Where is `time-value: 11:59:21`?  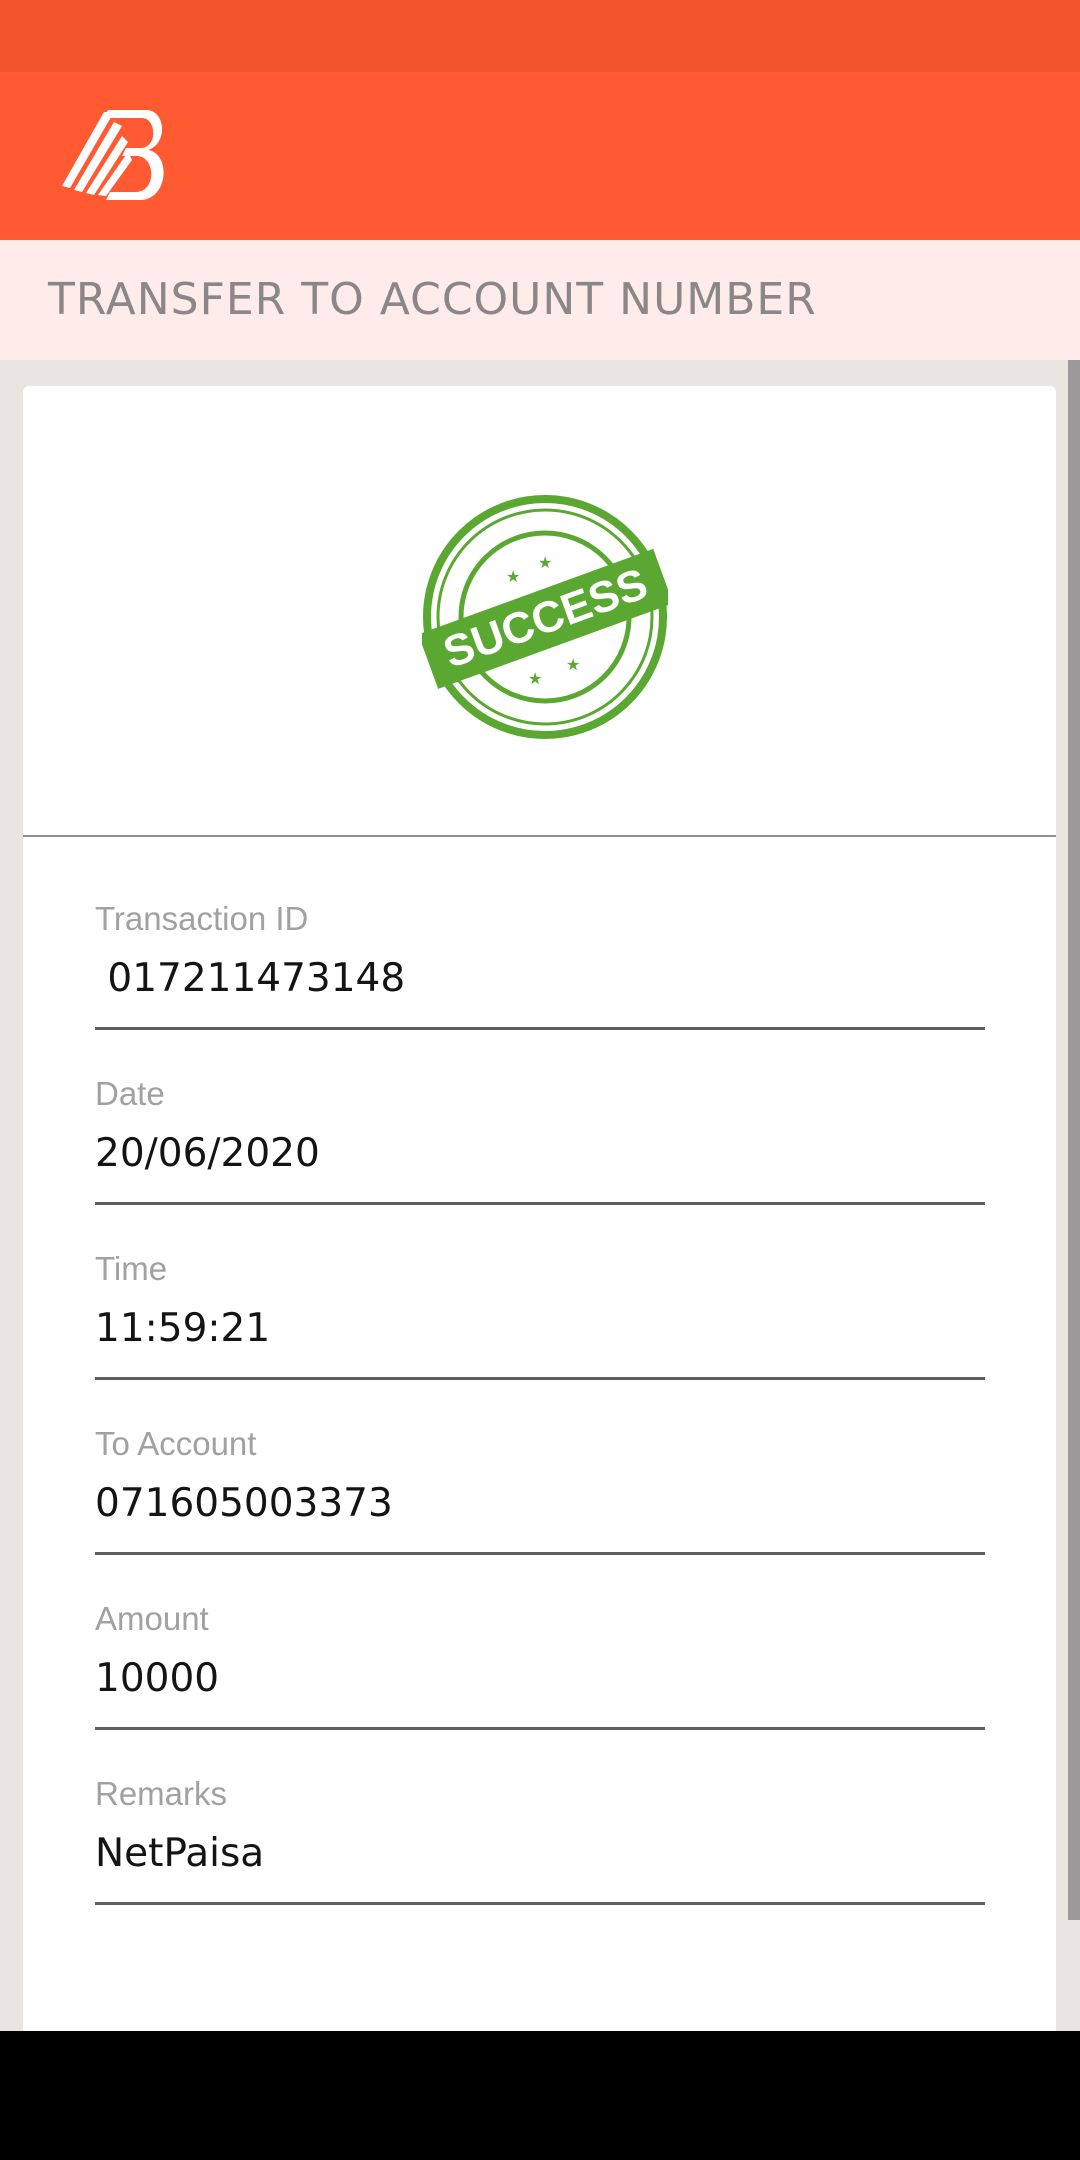
time-value: 11:59:21 is located at coordinates (183, 1328).